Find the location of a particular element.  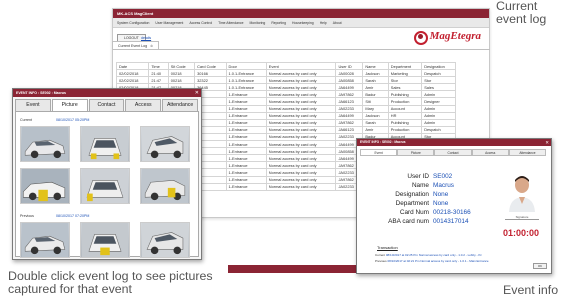

table-cell: Production is located at coordinates (405, 101).